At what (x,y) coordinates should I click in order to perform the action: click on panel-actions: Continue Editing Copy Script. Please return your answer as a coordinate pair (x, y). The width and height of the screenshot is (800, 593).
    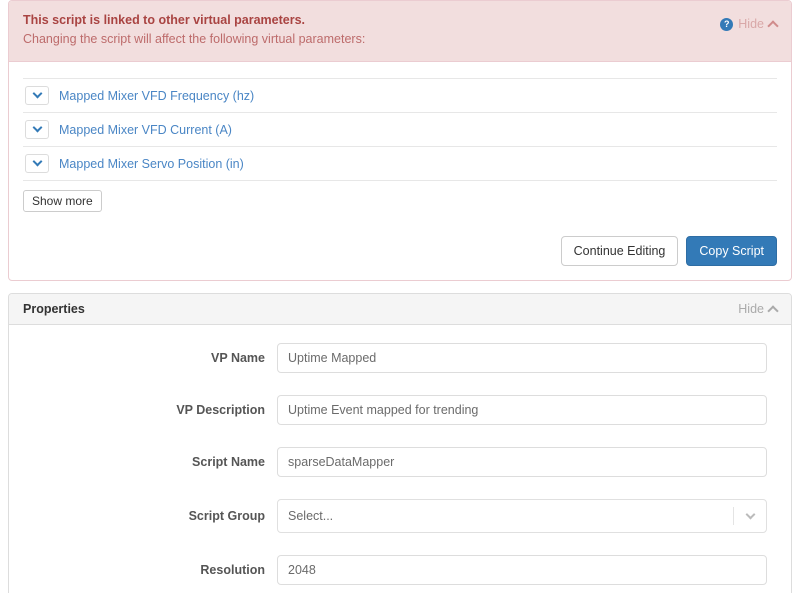
    Looking at the image, I should click on (400, 253).